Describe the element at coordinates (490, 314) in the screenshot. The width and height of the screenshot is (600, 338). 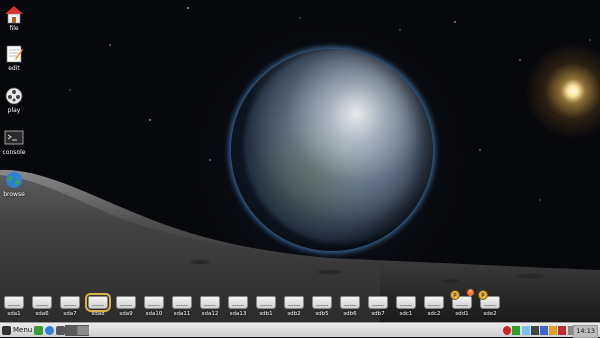
I see `drive-label: sde2` at that location.